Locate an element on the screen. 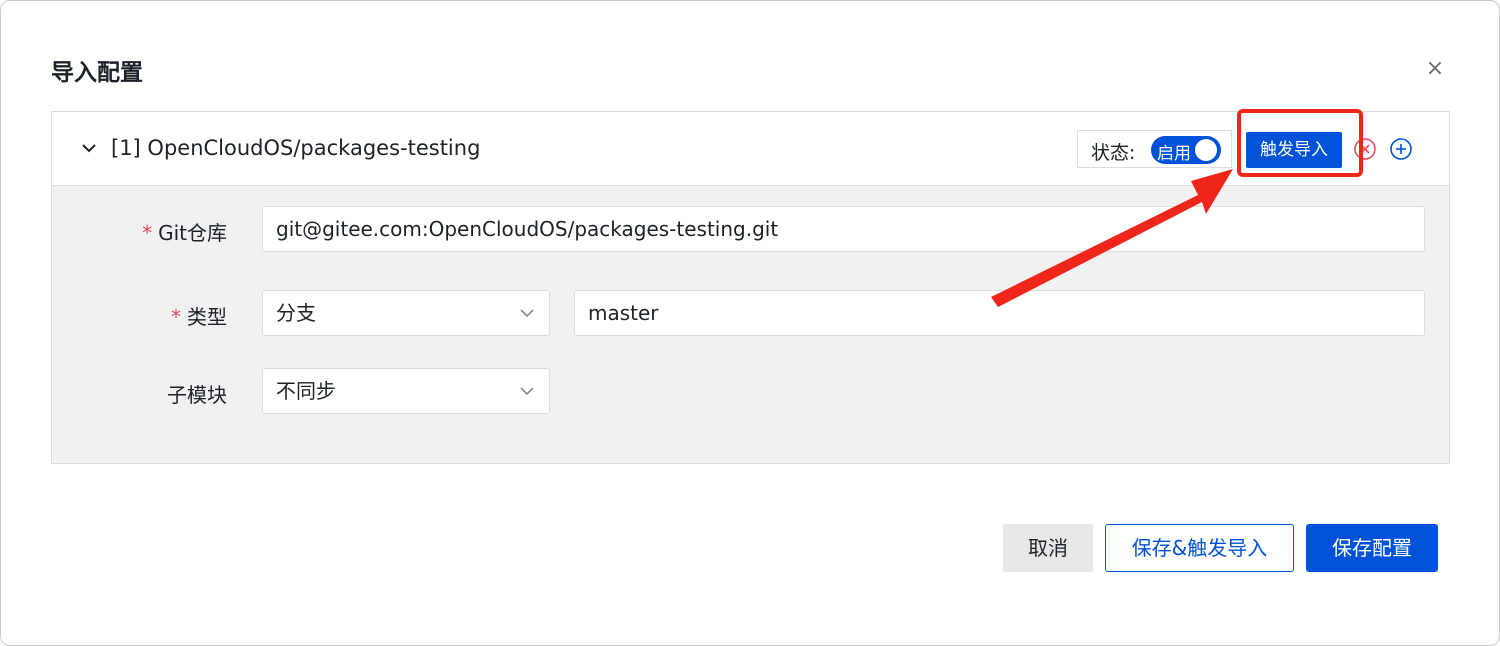 The height and width of the screenshot is (646, 1500). cancel-button: 取消 is located at coordinates (1048, 548).